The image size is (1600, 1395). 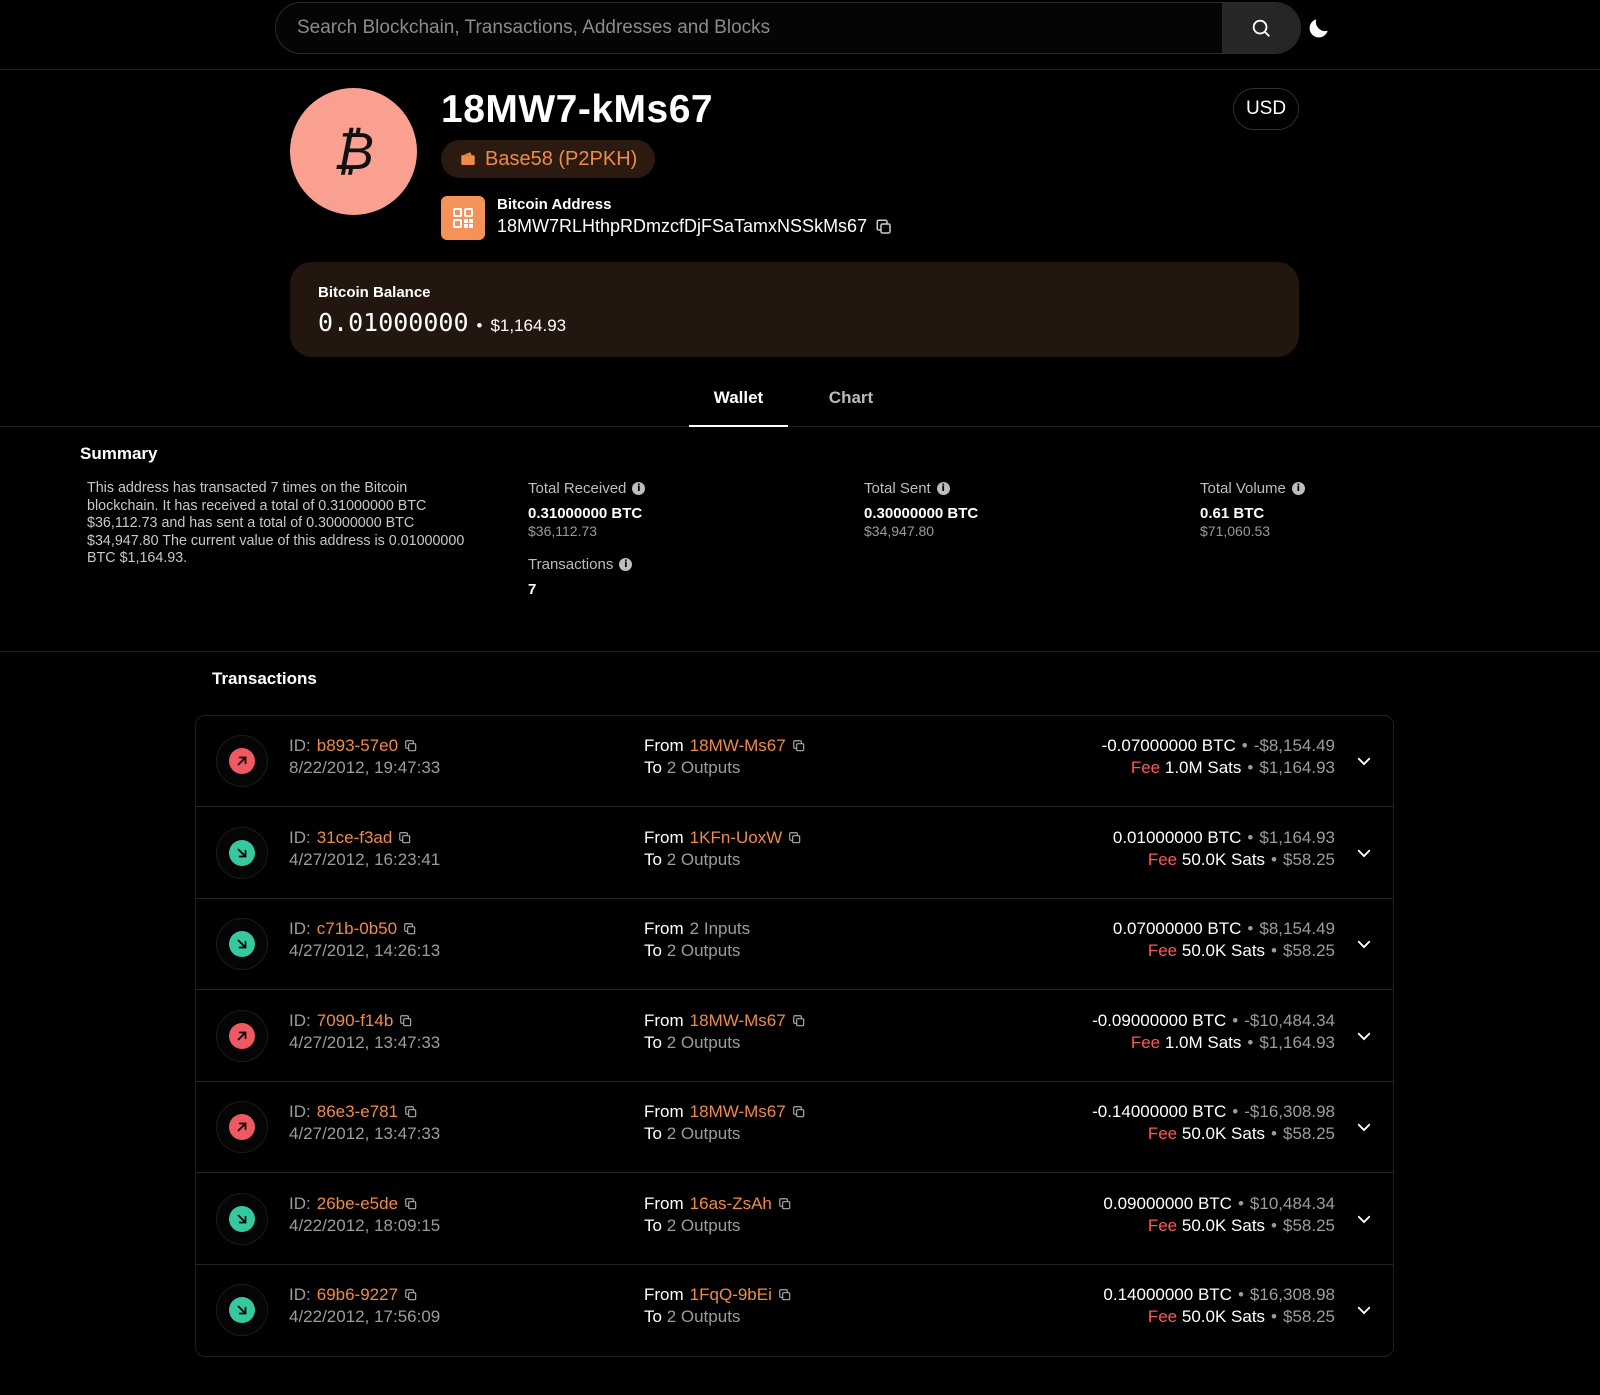 I want to click on qr-code-button, so click(x=463, y=218).